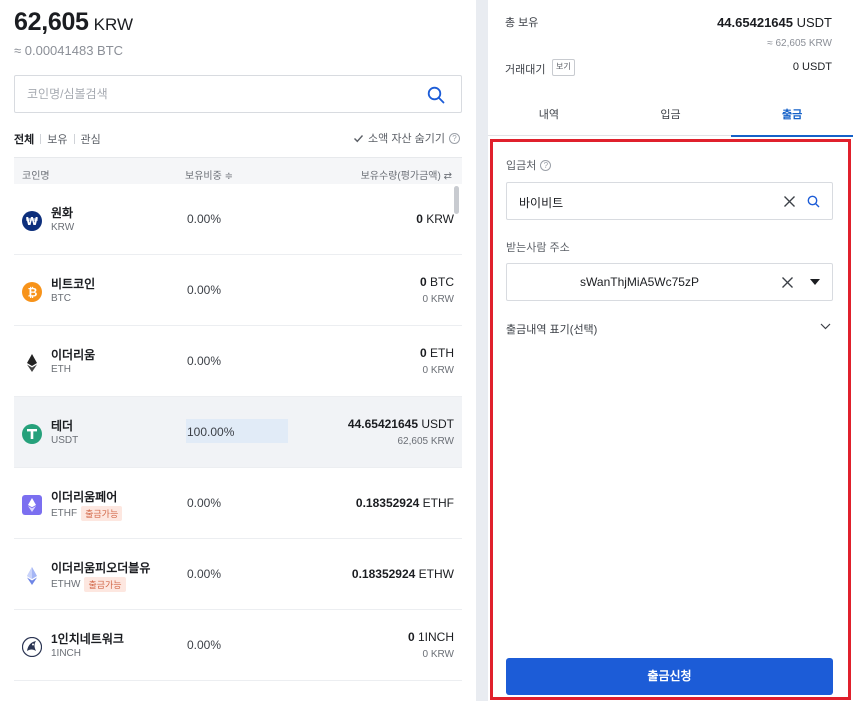 The width and height of the screenshot is (853, 701). What do you see at coordinates (211, 432) in the screenshot?
I see `holding-ratio: 100.00%` at bounding box center [211, 432].